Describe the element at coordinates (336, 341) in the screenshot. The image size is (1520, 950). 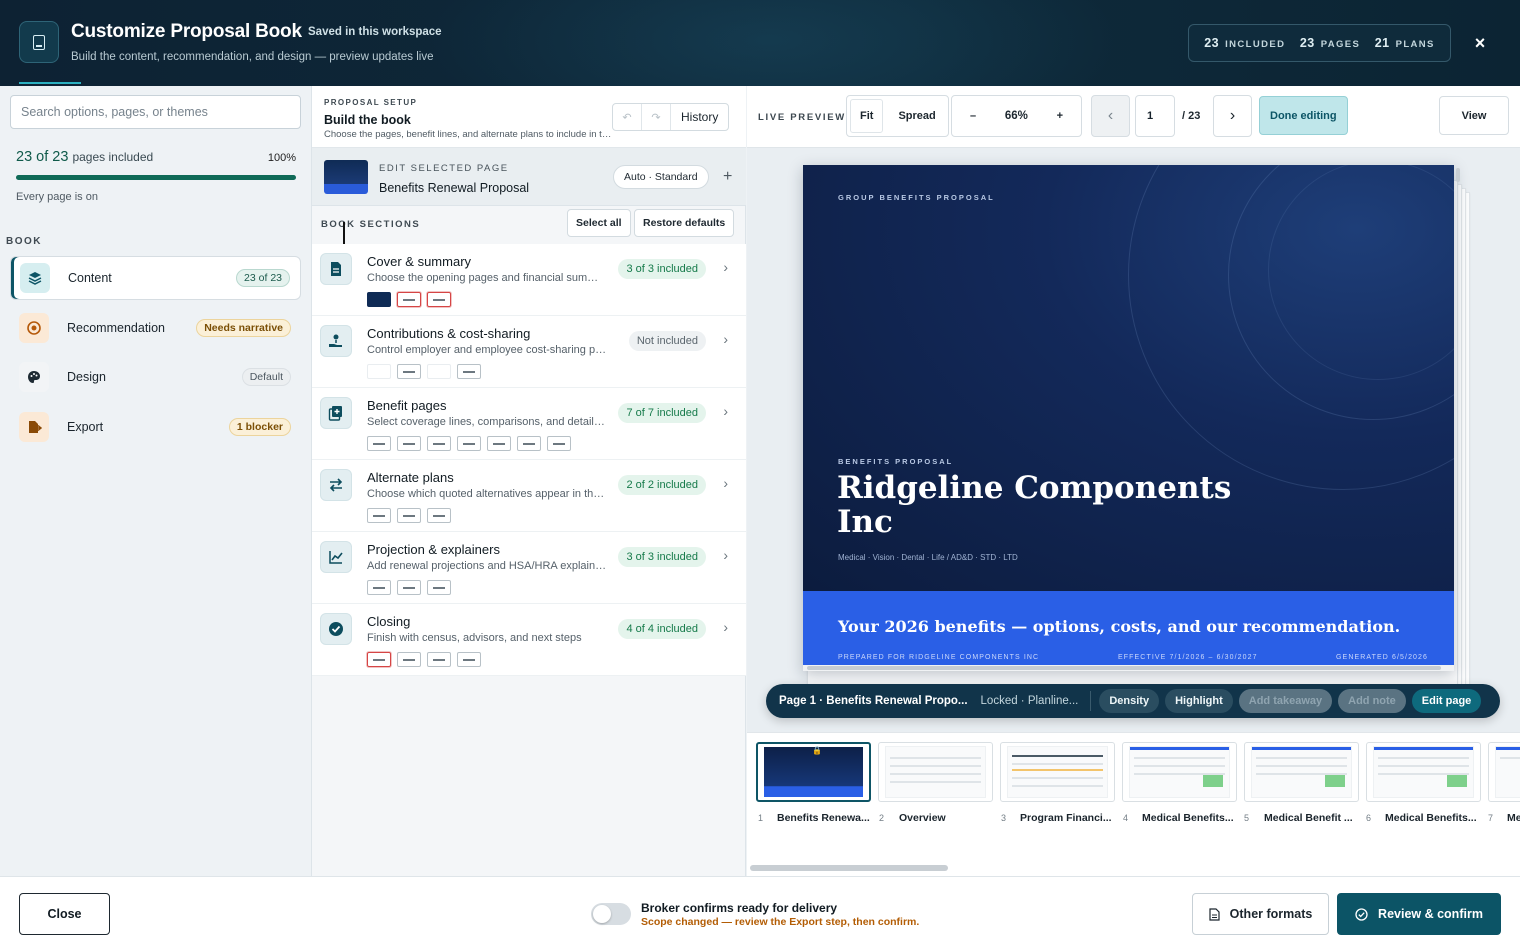
I see `hand-coin-icon` at that location.